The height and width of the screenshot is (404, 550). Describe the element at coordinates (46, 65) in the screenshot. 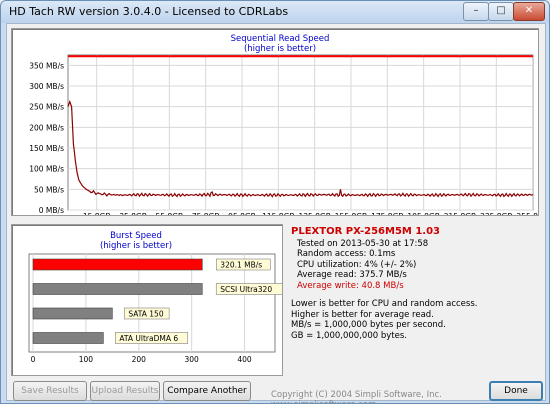

I see `seq-y-tick-label: 350 MB/s` at that location.